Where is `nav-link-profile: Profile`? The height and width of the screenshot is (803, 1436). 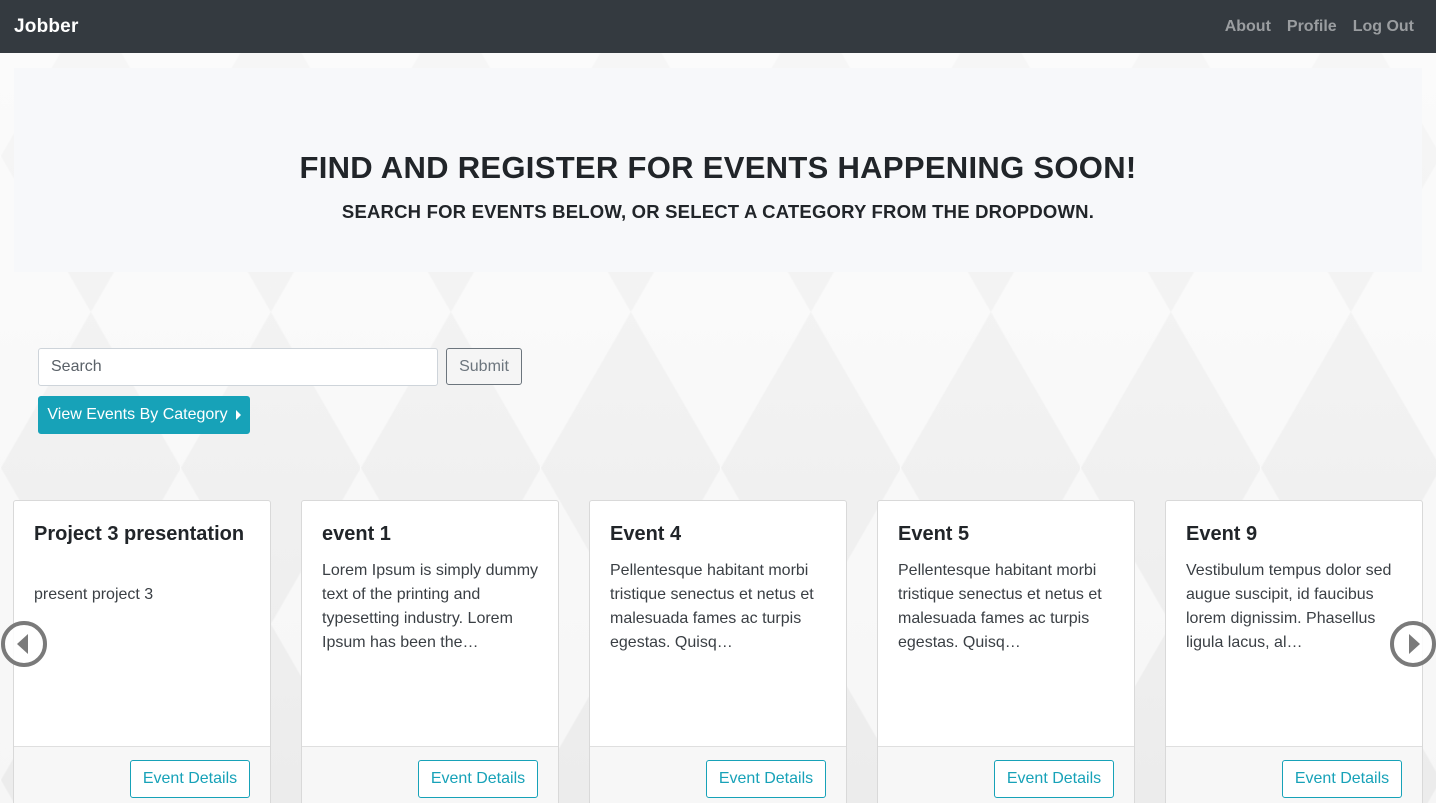
nav-link-profile: Profile is located at coordinates (1312, 27).